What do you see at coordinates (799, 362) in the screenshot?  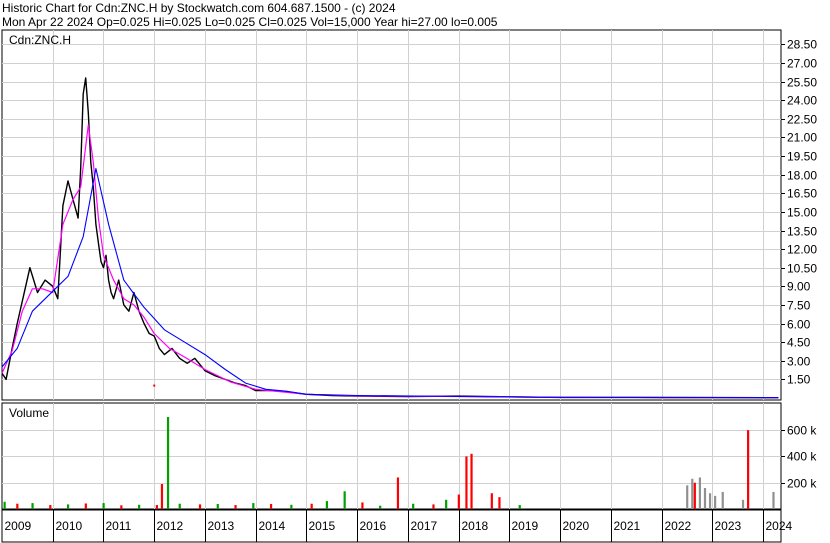 I see `price-y-tick-label: 3.00` at bounding box center [799, 362].